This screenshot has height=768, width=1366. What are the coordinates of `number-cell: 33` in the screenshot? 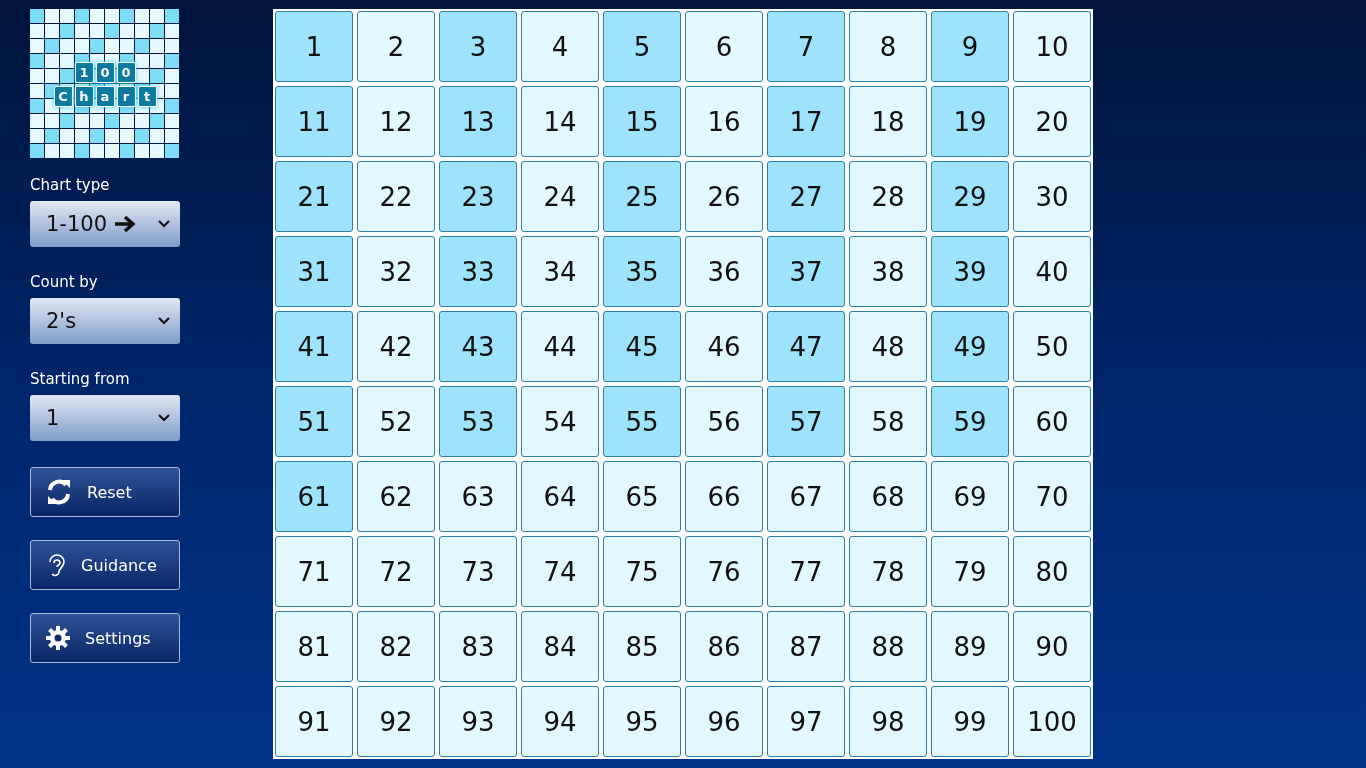 It's located at (478, 271).